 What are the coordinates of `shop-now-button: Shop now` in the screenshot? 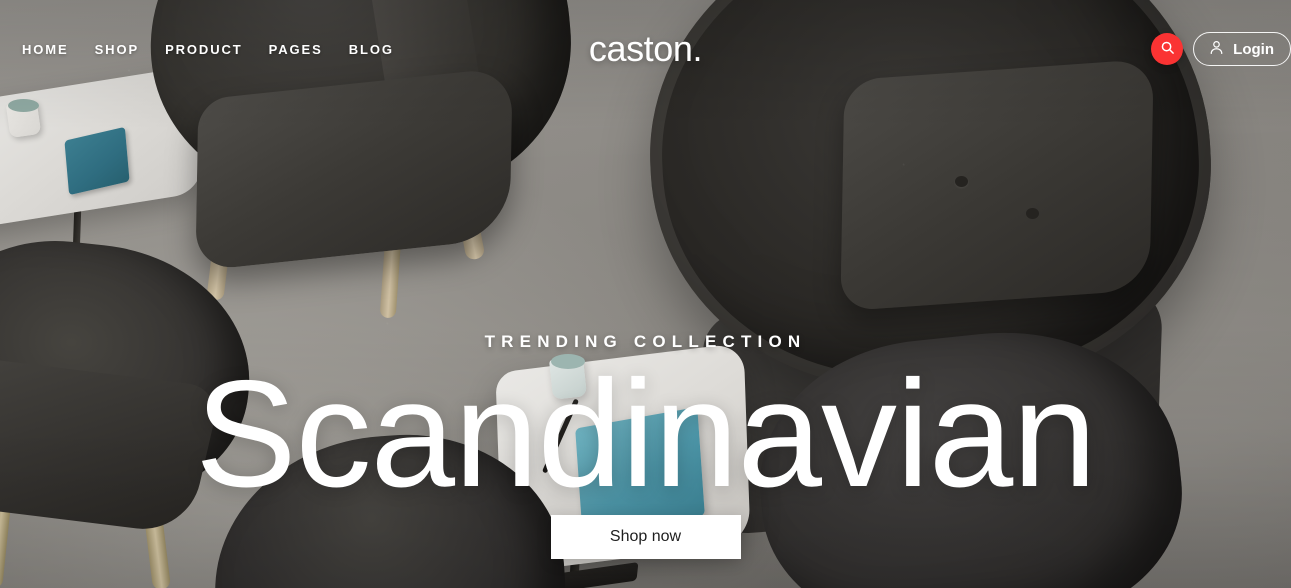 It's located at (645, 536).